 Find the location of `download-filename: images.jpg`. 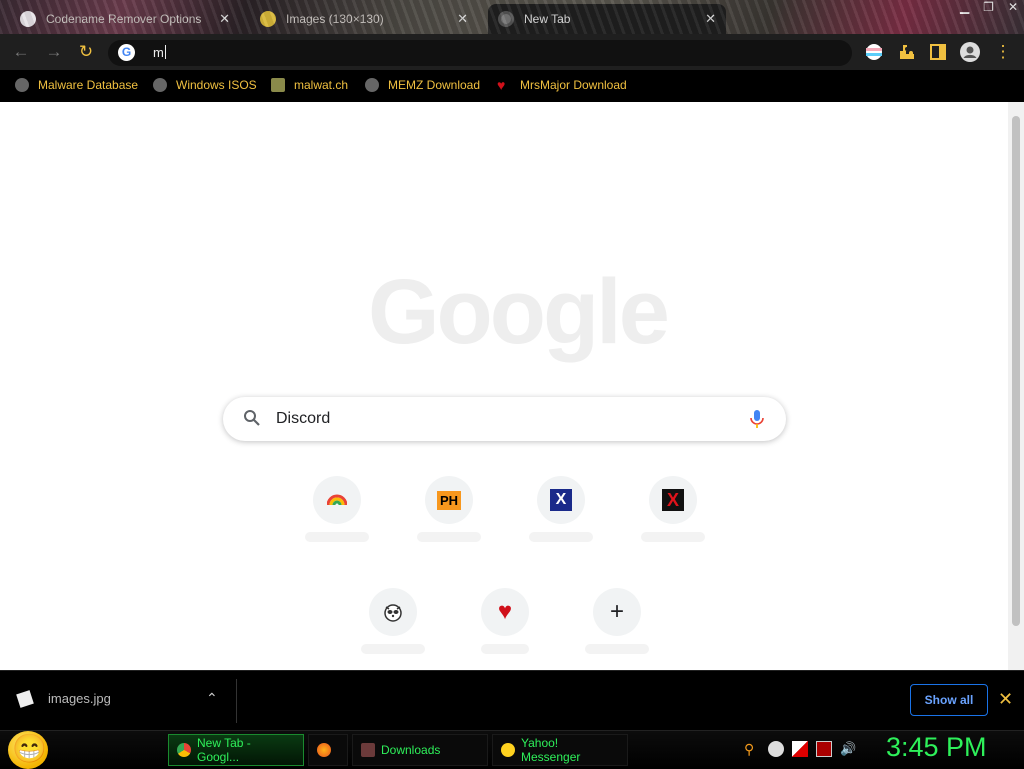

download-filename: images.jpg is located at coordinates (79, 698).